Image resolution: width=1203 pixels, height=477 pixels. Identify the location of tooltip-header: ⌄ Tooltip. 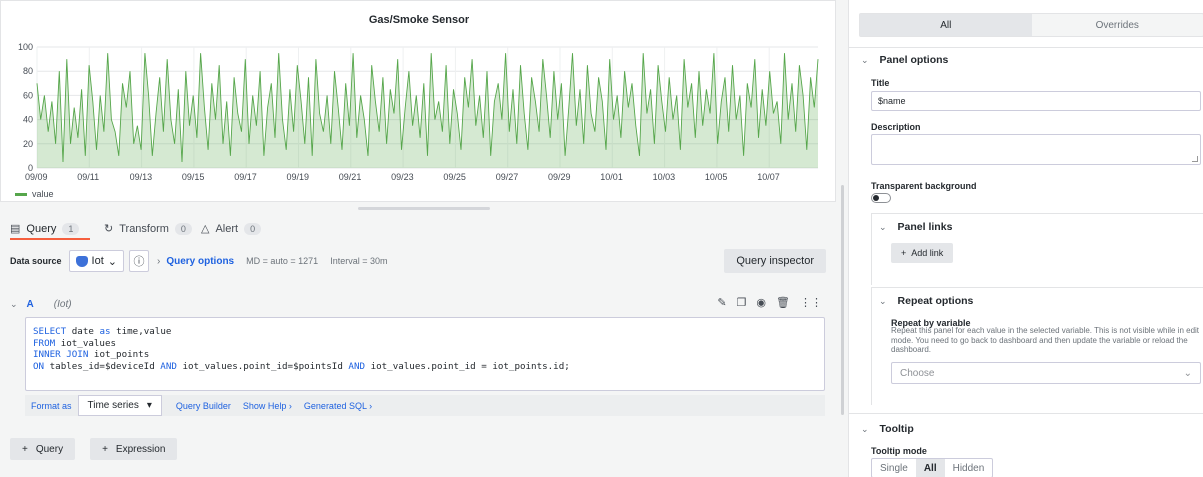
(887, 429).